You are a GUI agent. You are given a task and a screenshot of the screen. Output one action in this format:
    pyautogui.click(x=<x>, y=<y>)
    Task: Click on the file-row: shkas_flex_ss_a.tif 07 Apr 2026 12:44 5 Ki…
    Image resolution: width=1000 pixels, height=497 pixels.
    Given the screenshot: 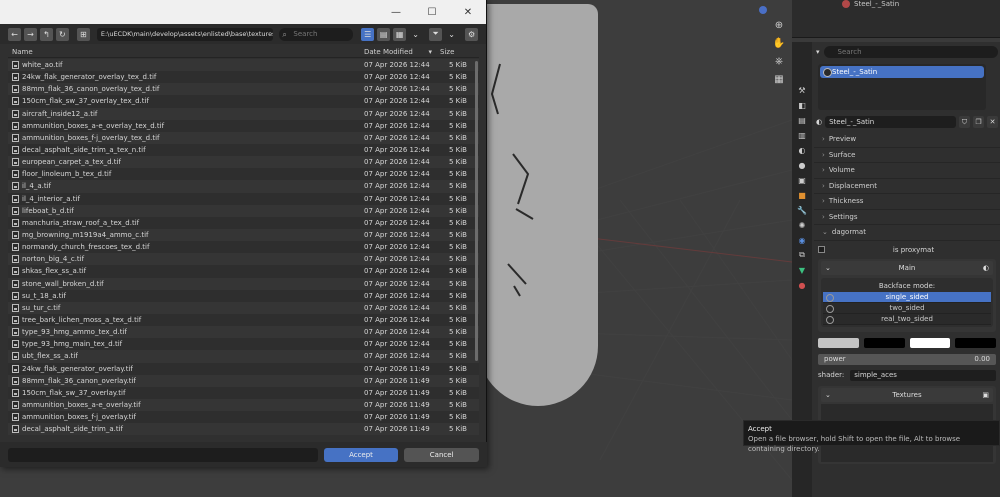 What is the action you would take?
    pyautogui.click(x=243, y=271)
    